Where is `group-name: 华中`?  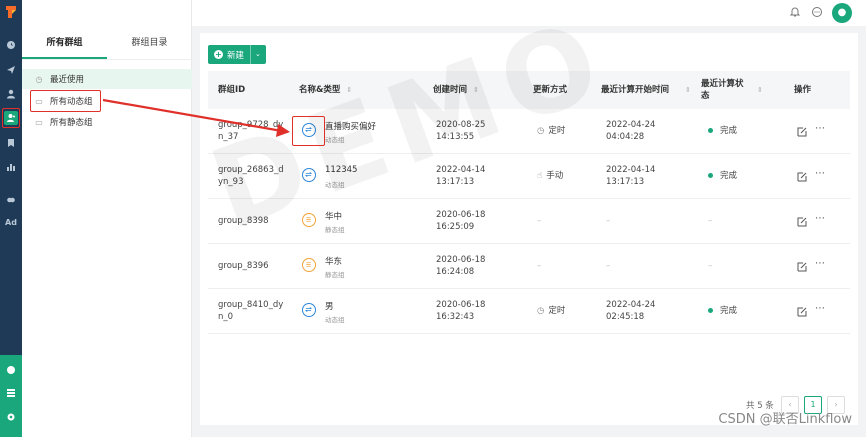
group-name: 华中 is located at coordinates (333, 216).